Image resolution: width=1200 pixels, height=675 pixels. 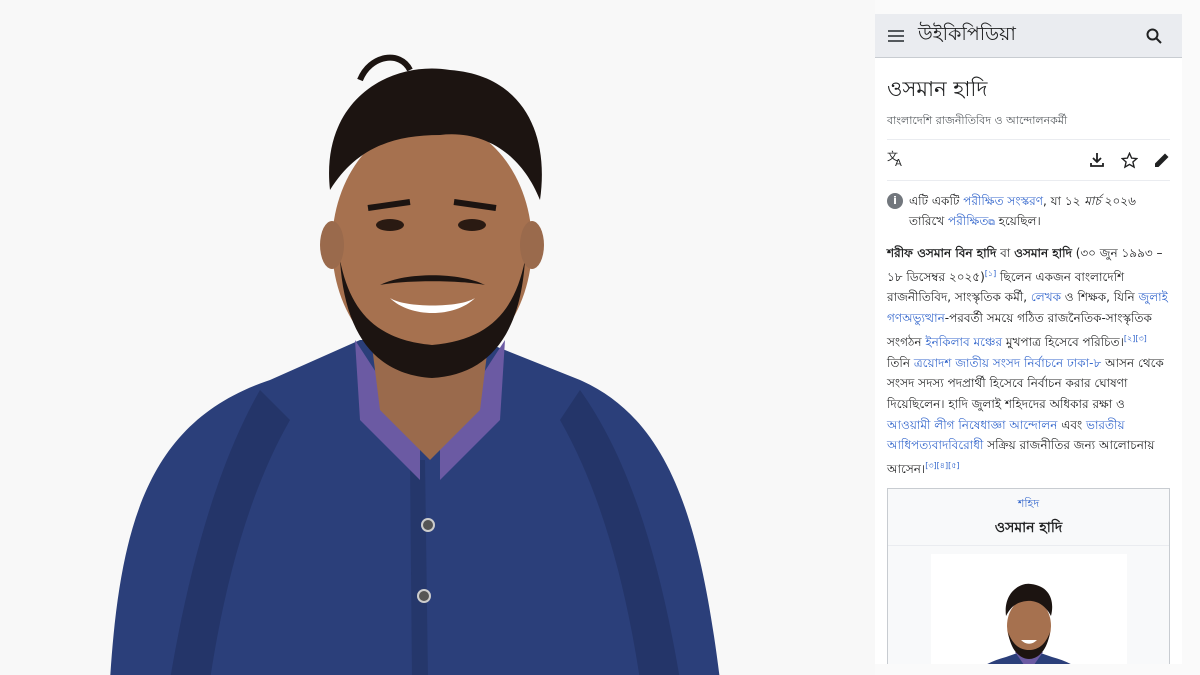 I want to click on dhaka-8-link: ঢাকা-৮, so click(x=1084, y=363).